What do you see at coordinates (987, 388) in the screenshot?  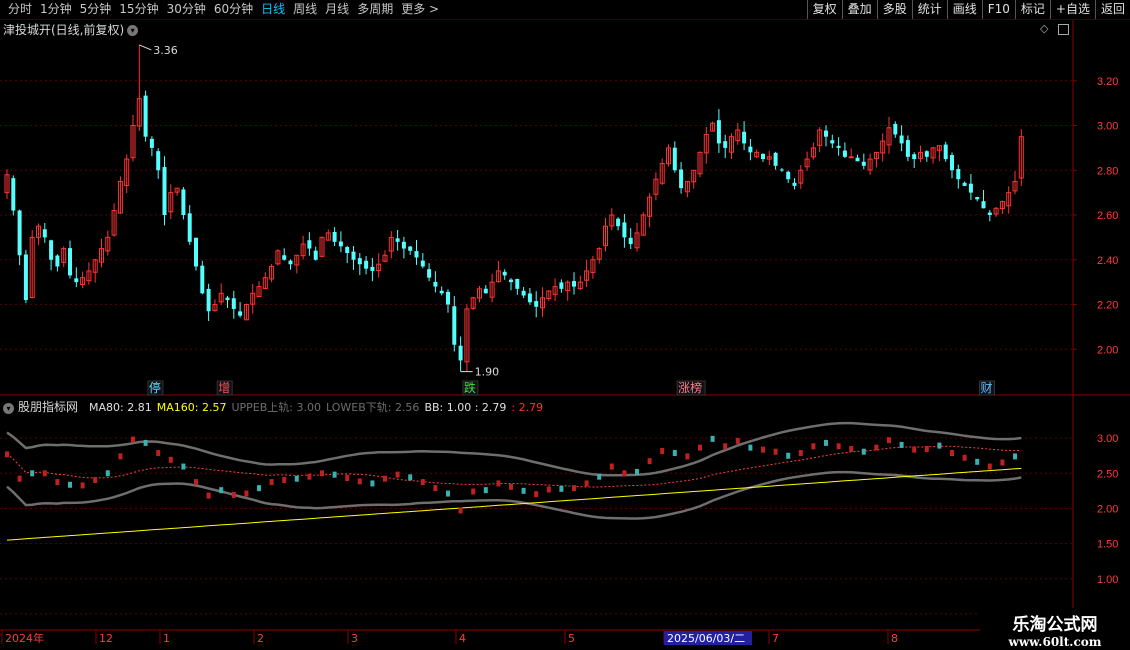 I see `event-marker-4: 财` at bounding box center [987, 388].